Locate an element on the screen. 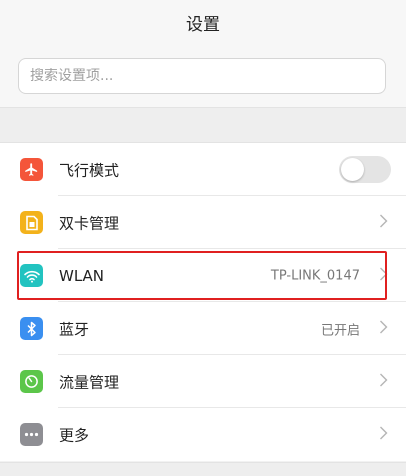  settings-item-label: 更多 is located at coordinates (74, 435).